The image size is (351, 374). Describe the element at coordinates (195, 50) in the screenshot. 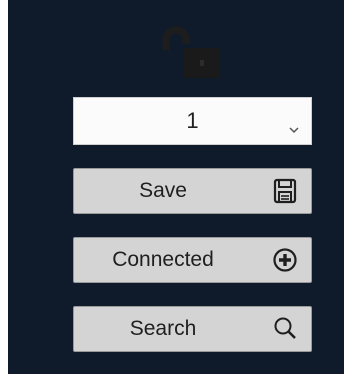

I see `unlocked-padlock-icon` at that location.